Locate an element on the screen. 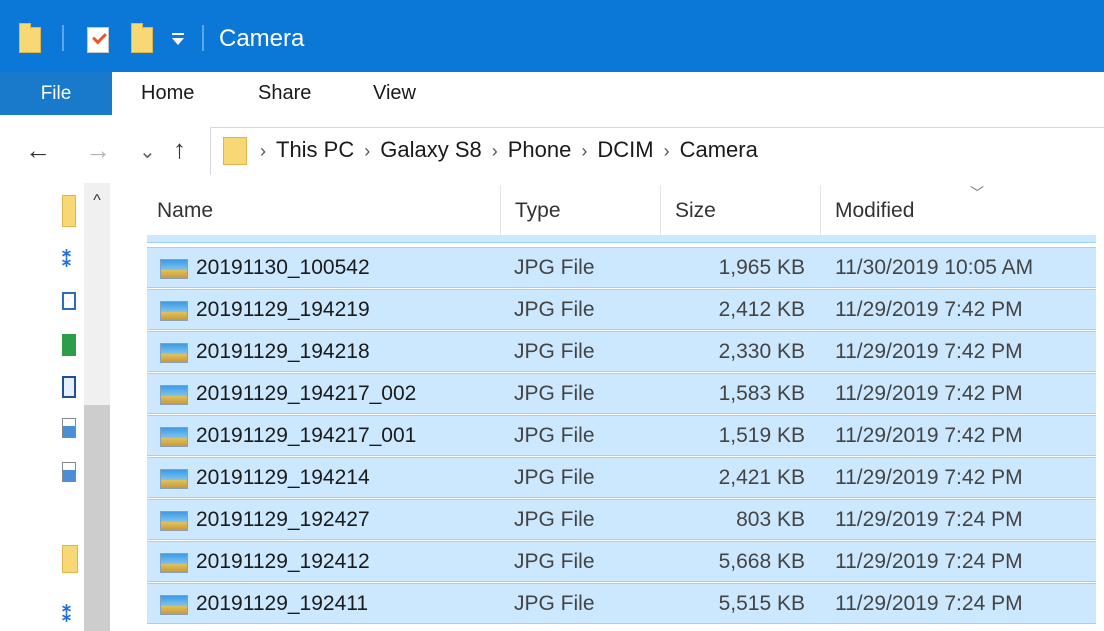 Image resolution: width=1104 pixels, height=631 pixels. file-size: 5,515 KB is located at coordinates (761, 603).